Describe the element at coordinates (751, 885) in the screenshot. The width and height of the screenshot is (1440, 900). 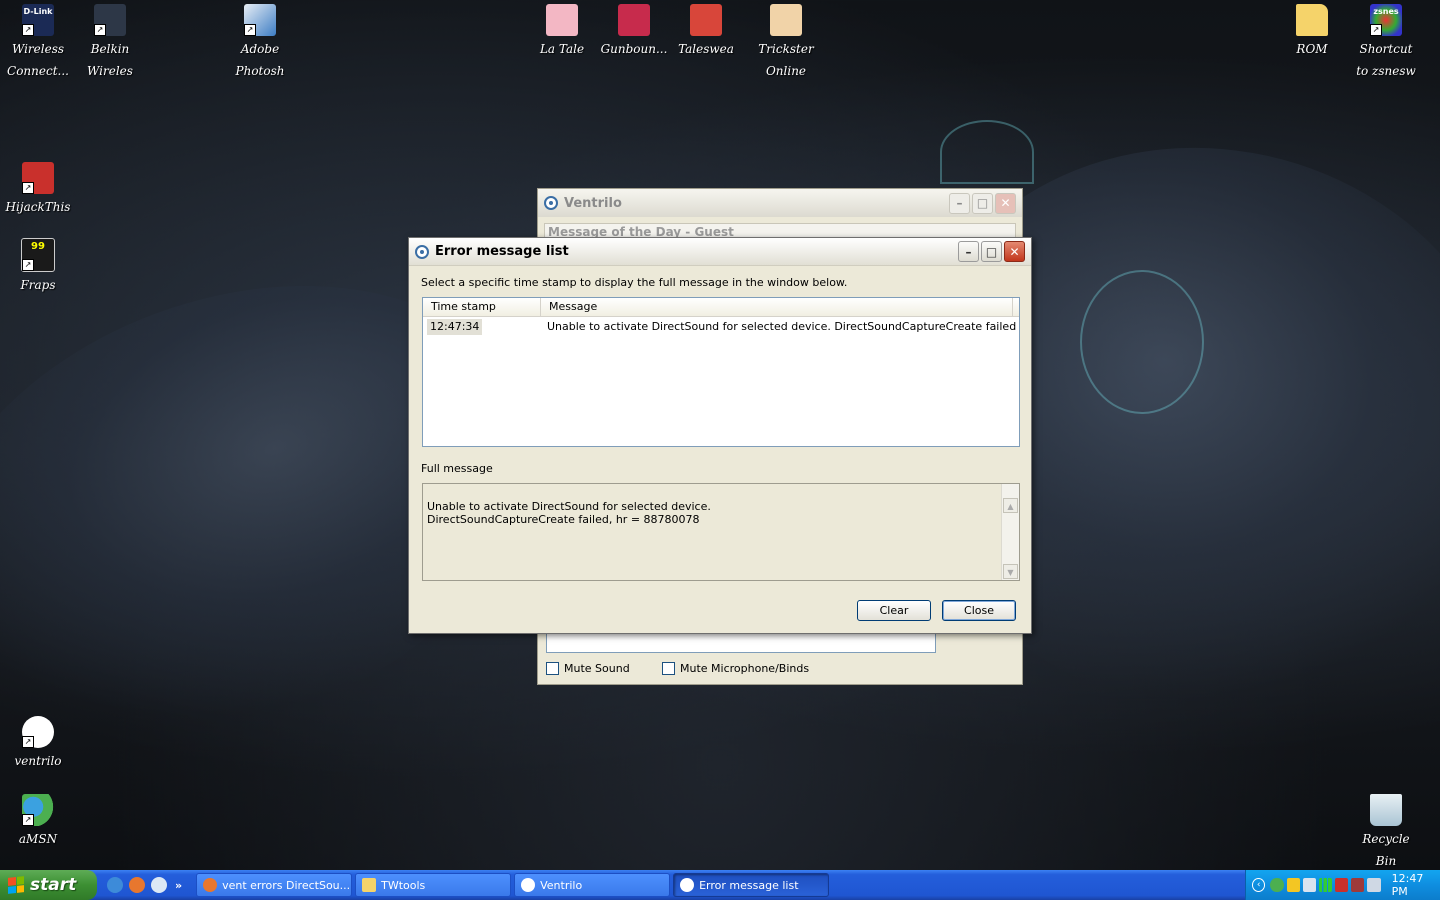
I see `task-error-message-list: Error message list` at that location.